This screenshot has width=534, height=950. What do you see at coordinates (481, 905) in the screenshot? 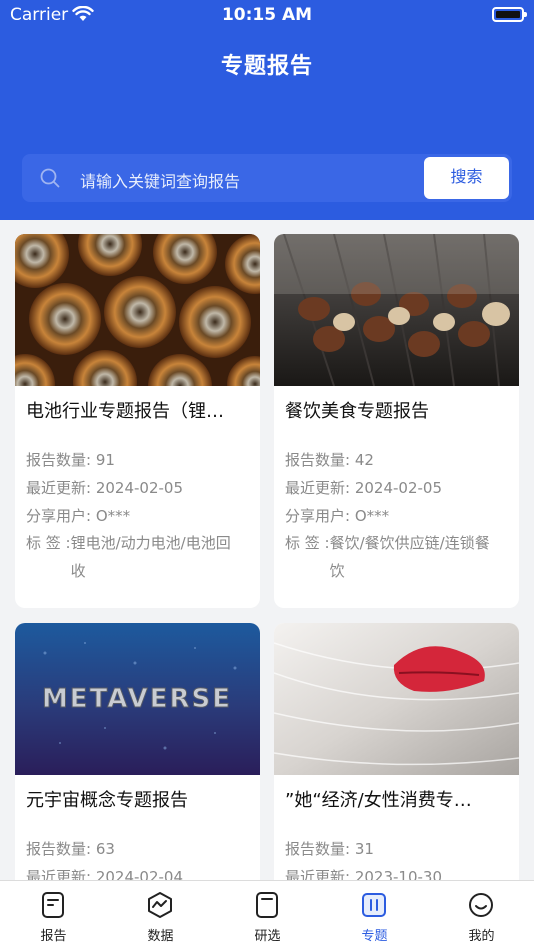
I see `profile-icon` at bounding box center [481, 905].